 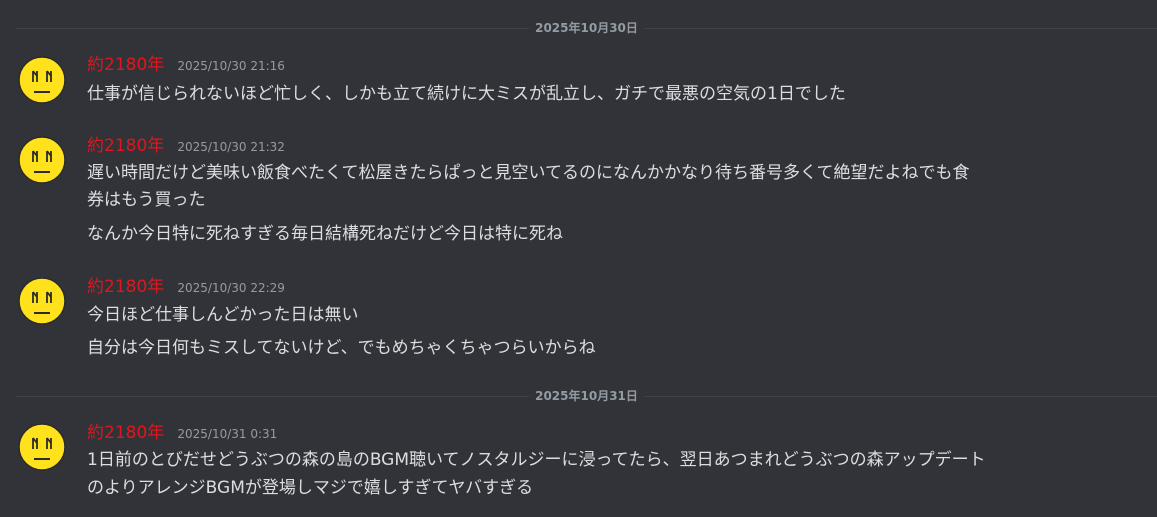 I want to click on message-header: 約2180年 2025/10/30 21:16, so click(x=186, y=65).